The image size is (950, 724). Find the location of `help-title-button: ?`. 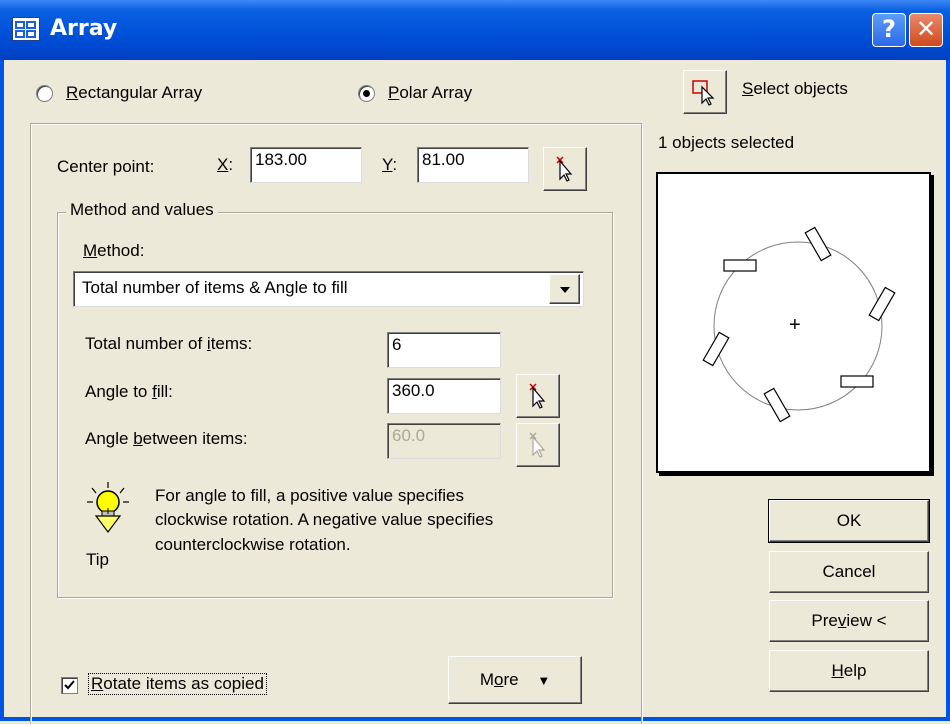

help-title-button: ? is located at coordinates (889, 30).